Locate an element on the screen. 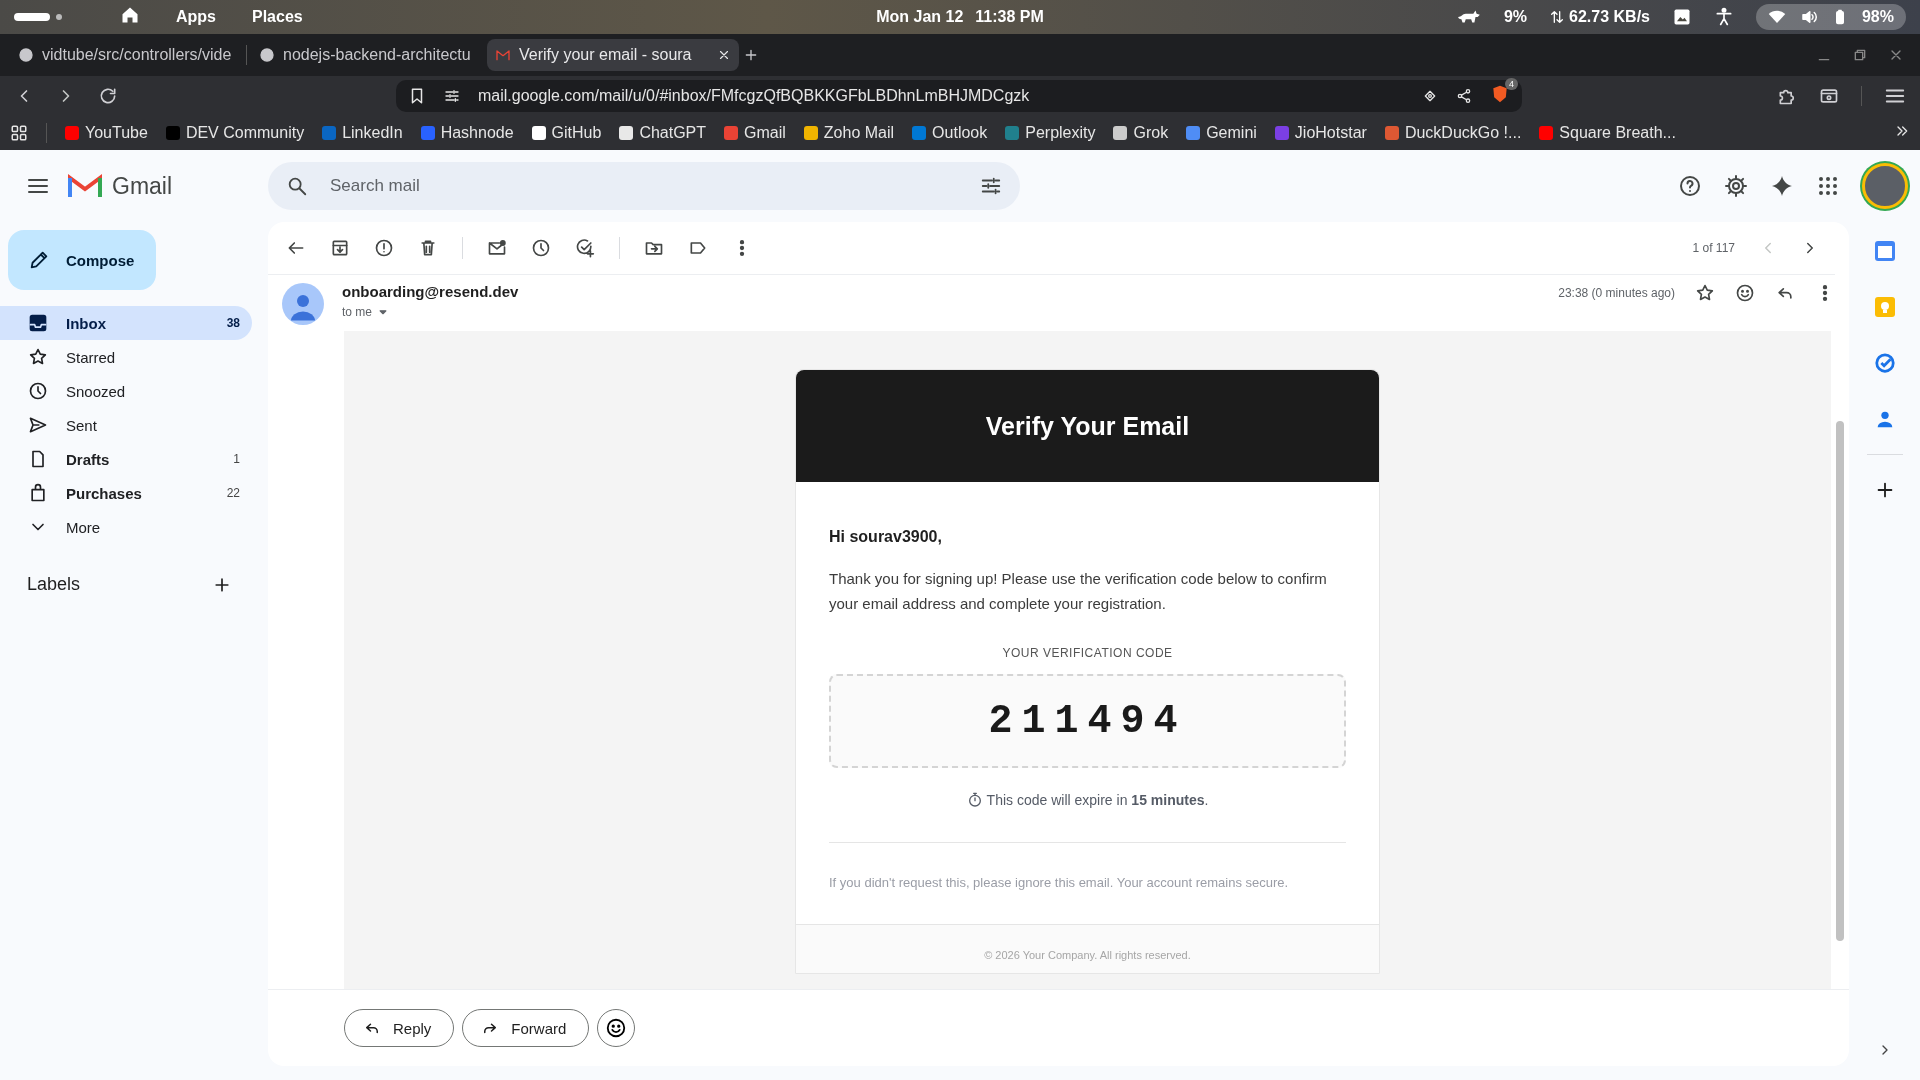 Image resolution: width=1920 pixels, height=1080 pixels. code-label: YOUR VERIFICATION CODE is located at coordinates (1087, 653).